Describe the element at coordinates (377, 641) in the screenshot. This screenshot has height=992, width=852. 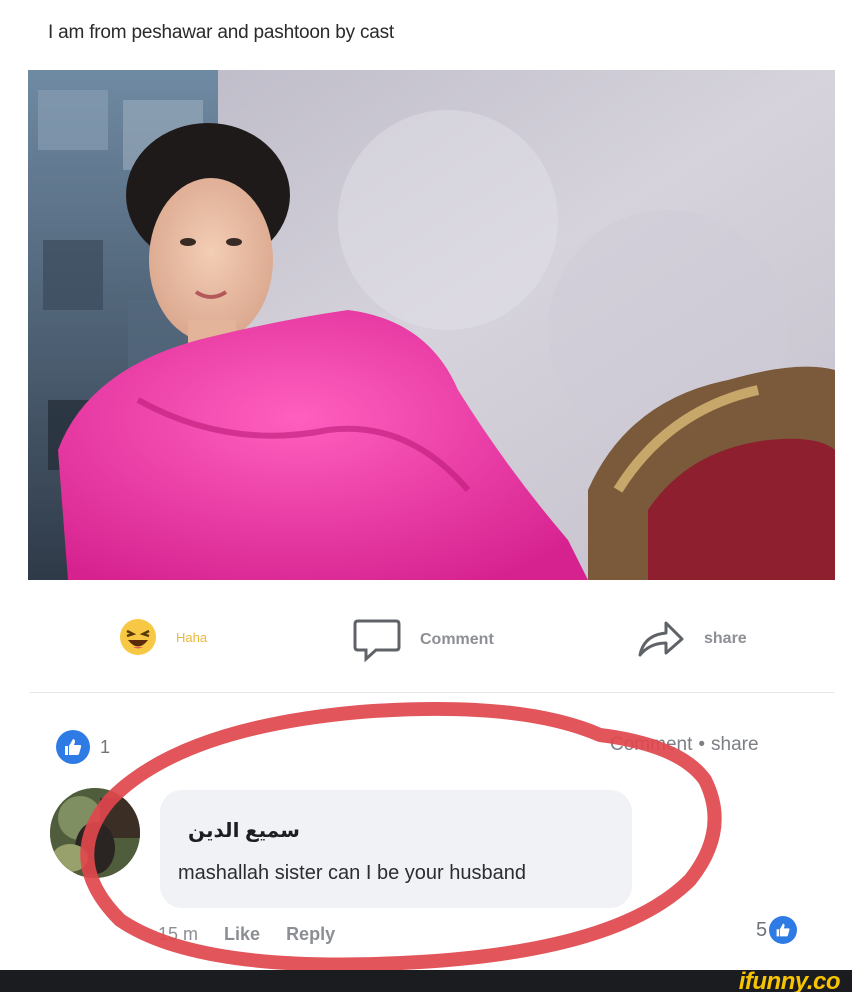
I see `comment-bubble-icon` at that location.